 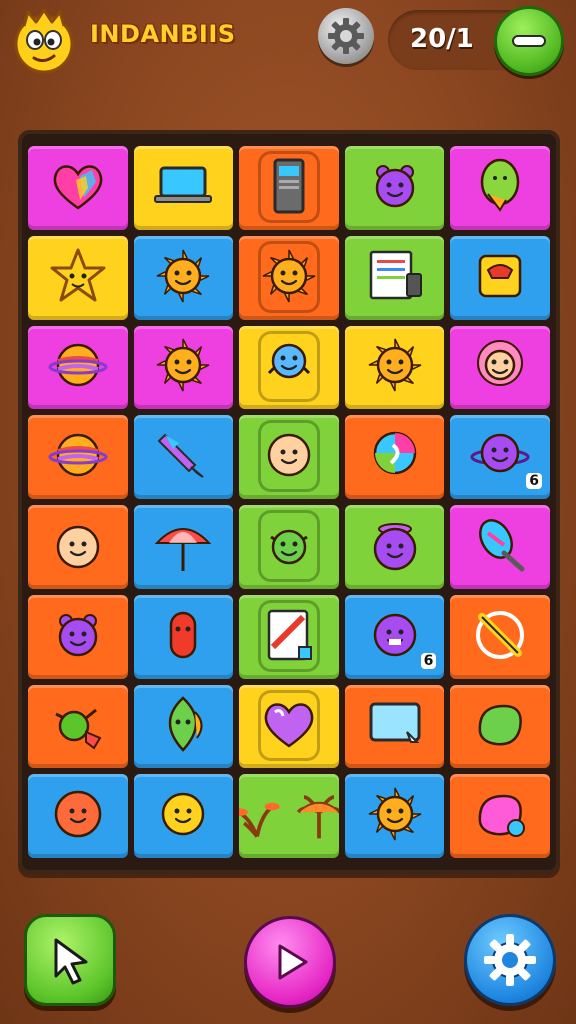 I want to click on purple-monster-icon, so click(x=395, y=637).